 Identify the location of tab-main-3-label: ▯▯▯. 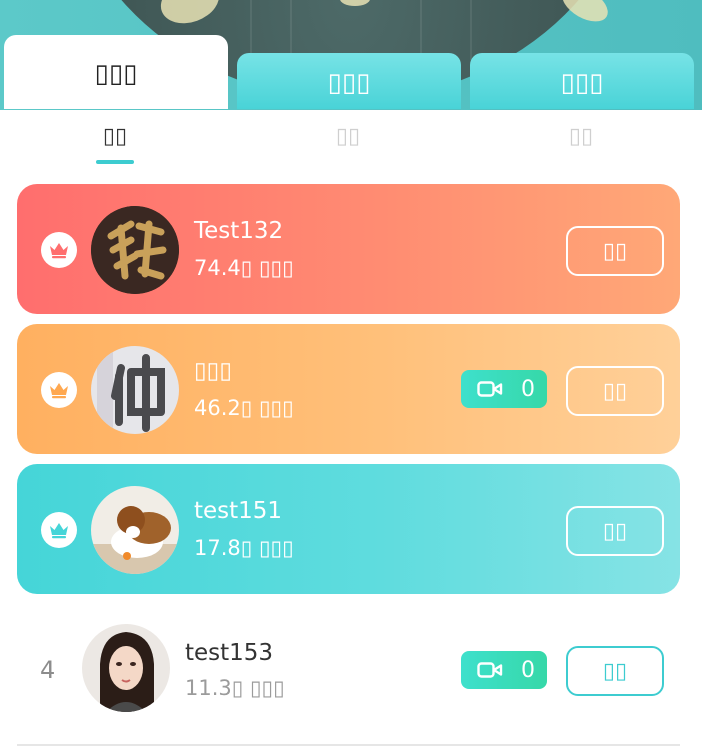
(582, 83).